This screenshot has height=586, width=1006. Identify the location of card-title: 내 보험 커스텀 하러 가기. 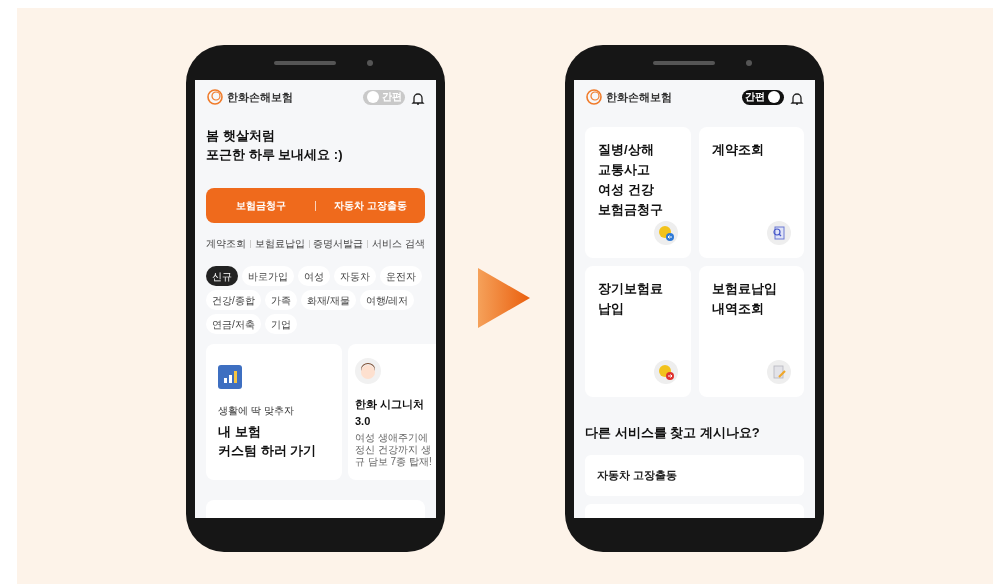
(268, 441).